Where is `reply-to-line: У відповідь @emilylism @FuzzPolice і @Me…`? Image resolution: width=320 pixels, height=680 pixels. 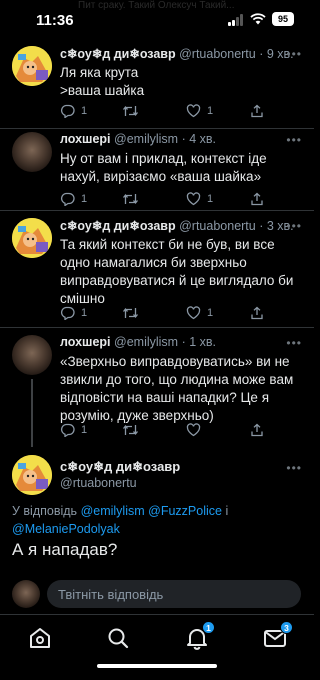 reply-to-line: У відповідь @emilylism @FuzzPolice і @Me… is located at coordinates (157, 520).